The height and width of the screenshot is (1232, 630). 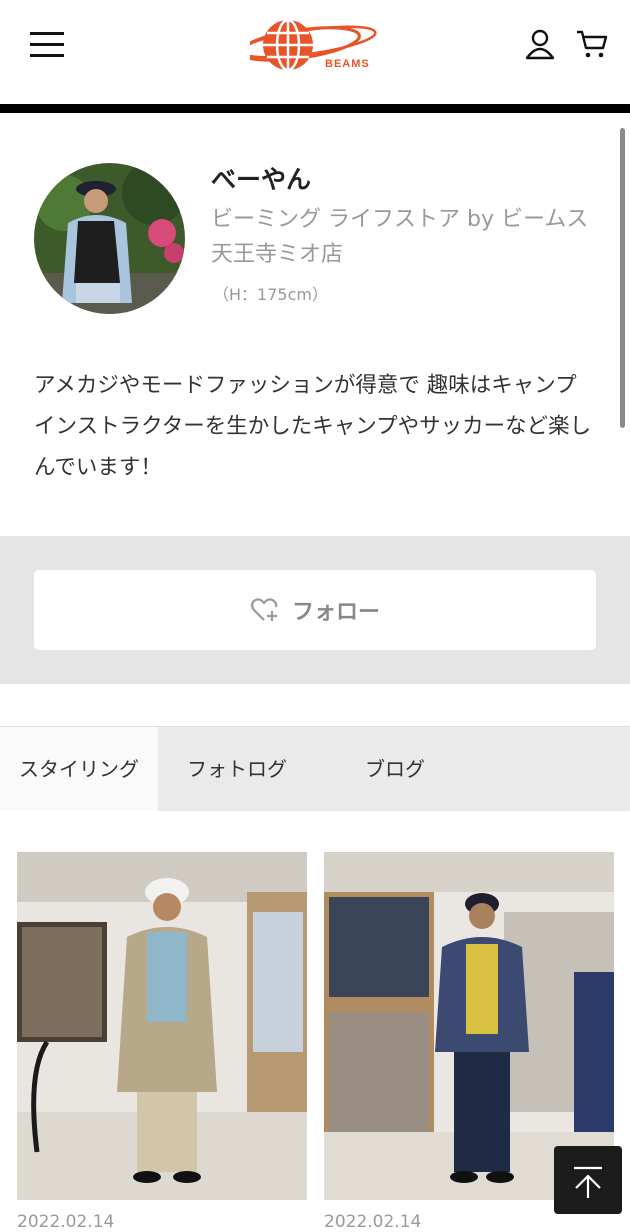 What do you see at coordinates (335, 612) in the screenshot?
I see `follow-button-label: フォロー` at bounding box center [335, 612].